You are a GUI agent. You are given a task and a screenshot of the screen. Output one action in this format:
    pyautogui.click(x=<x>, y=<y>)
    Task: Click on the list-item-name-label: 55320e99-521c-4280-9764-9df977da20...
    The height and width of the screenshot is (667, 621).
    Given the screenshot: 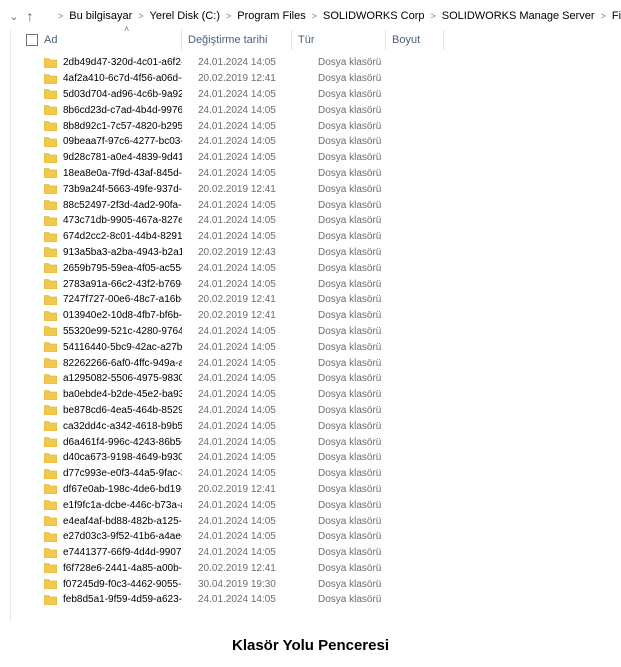 What is the action you would take?
    pyautogui.click(x=122, y=331)
    